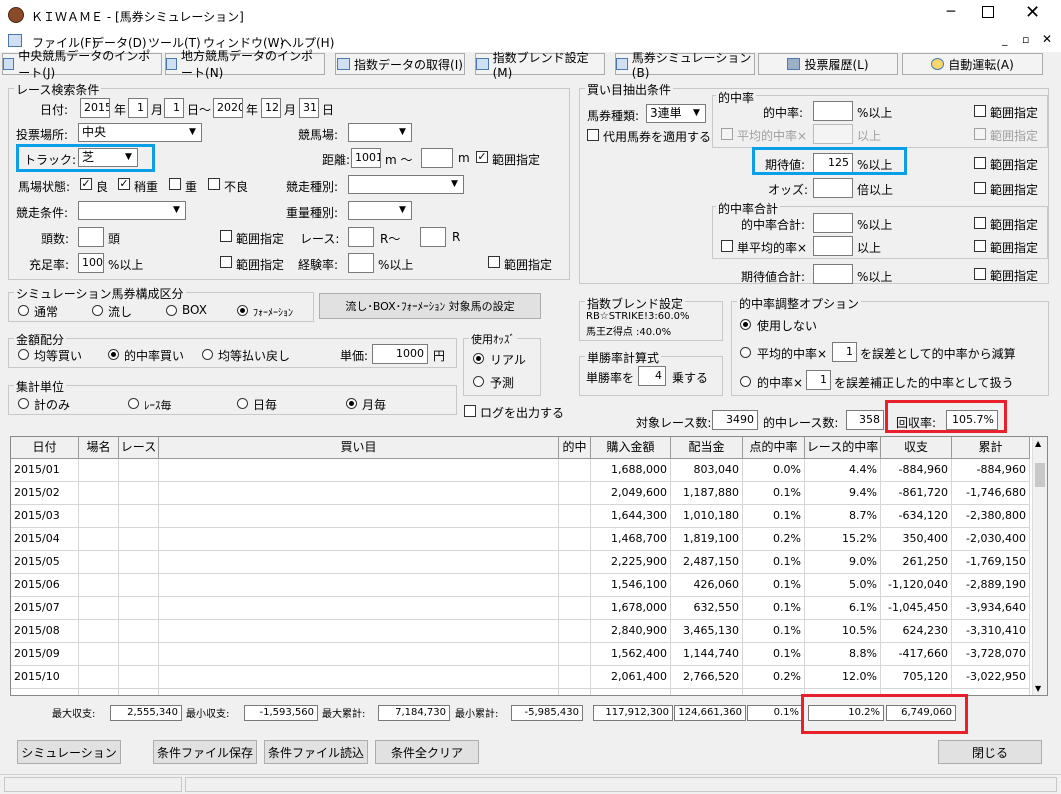 This screenshot has height=794, width=1061. What do you see at coordinates (478, 358) in the screenshot?
I see `odds-real-radio` at bounding box center [478, 358].